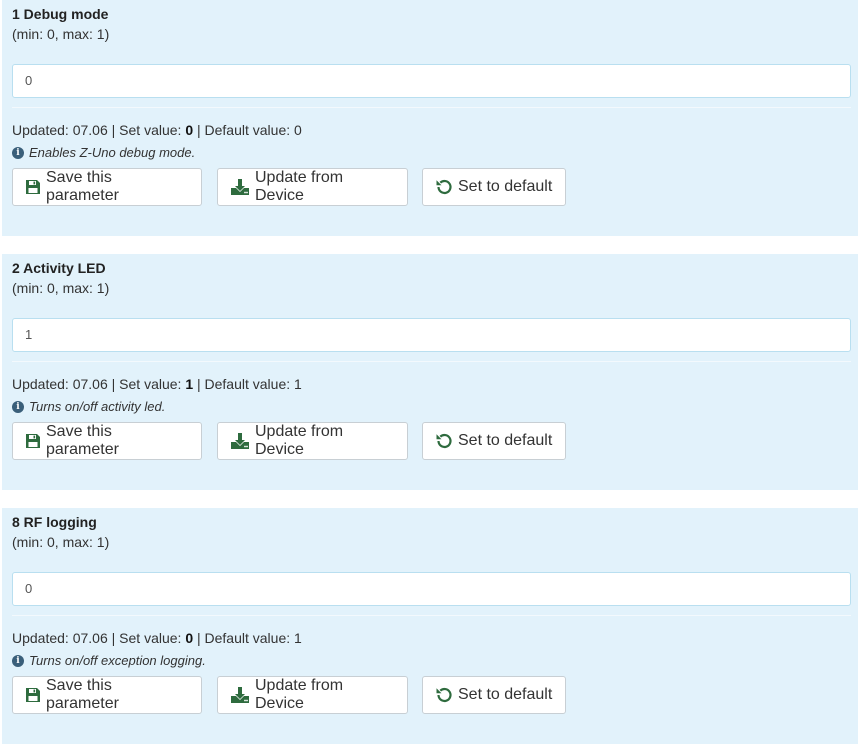  What do you see at coordinates (117, 660) in the screenshot?
I see `parameter-info-text: Turns on/off exception logging.` at bounding box center [117, 660].